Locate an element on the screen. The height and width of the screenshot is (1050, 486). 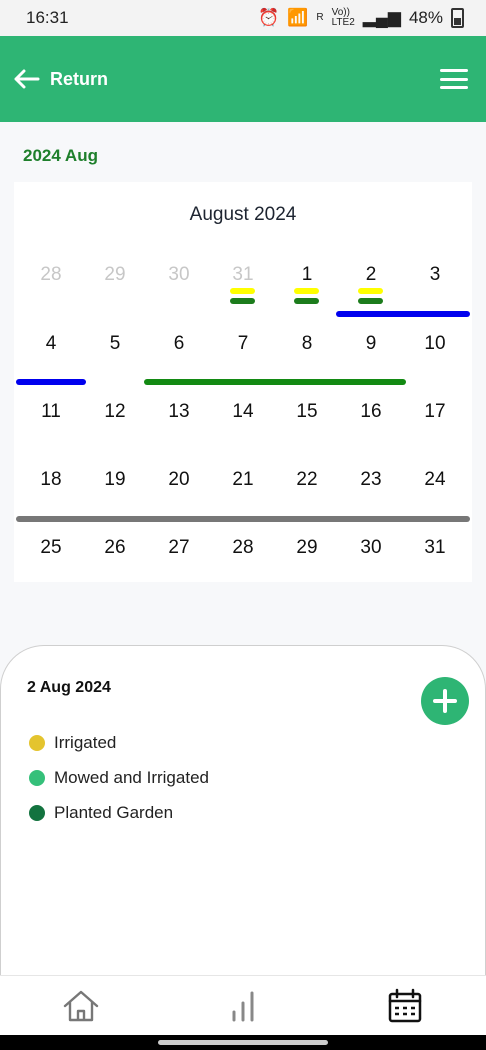
signal-icon: ▂▄▆ is located at coordinates (381, 17).